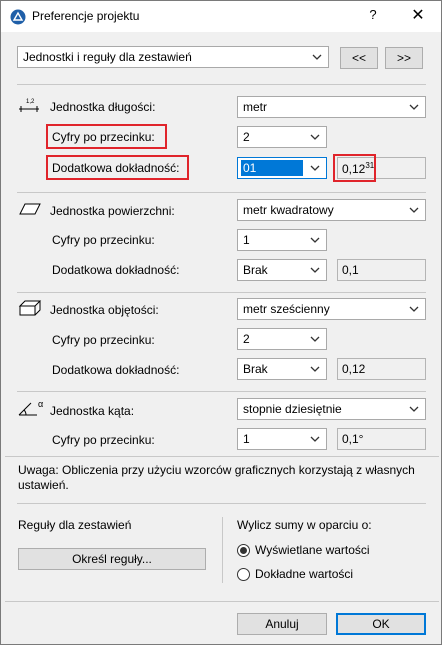  What do you see at coordinates (292, 409) in the screenshot?
I see `angle-unit-value: stopnie dziesiętnie` at bounding box center [292, 409].